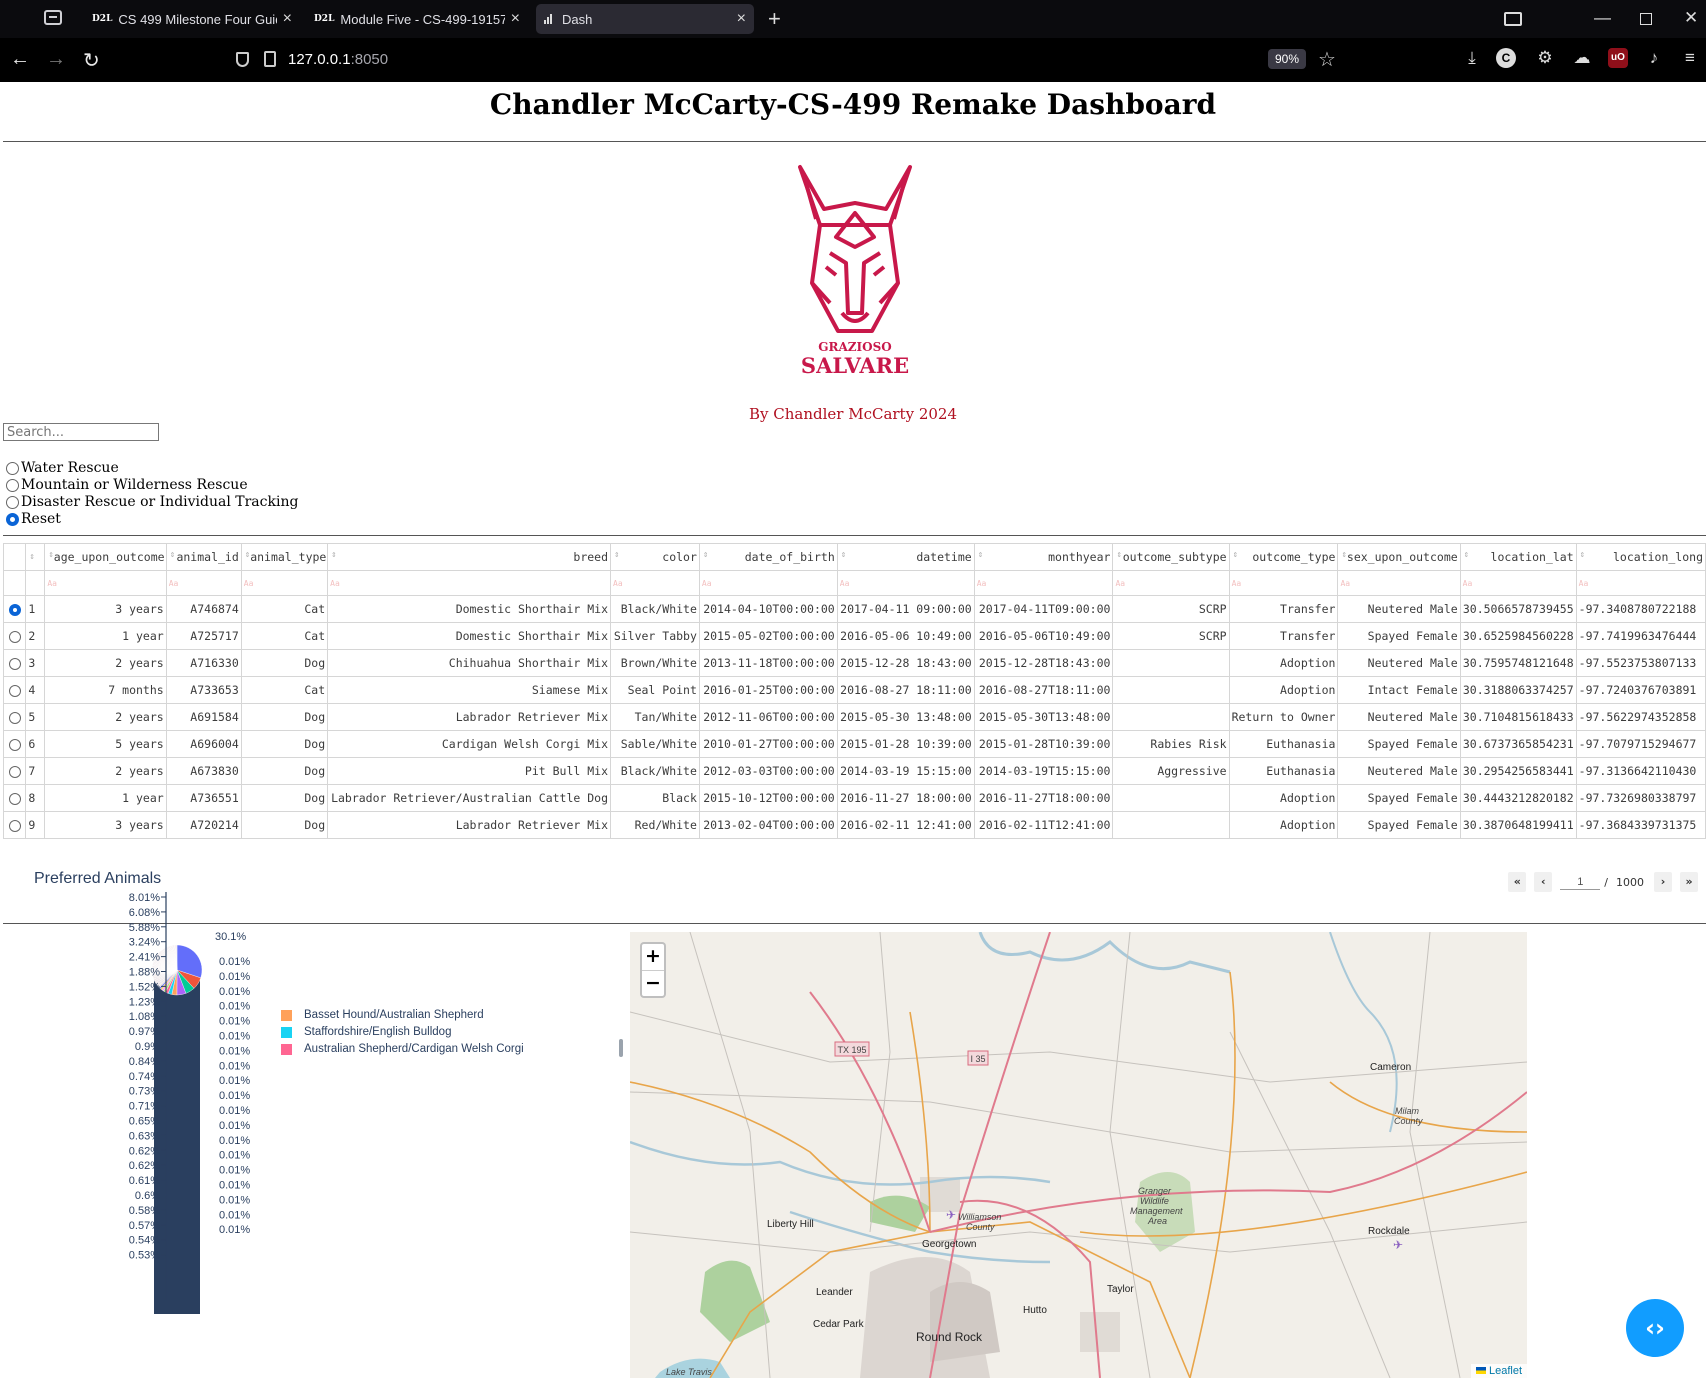  Describe the element at coordinates (655, 557) in the screenshot. I see `column-header-color: ⇕ color` at that location.